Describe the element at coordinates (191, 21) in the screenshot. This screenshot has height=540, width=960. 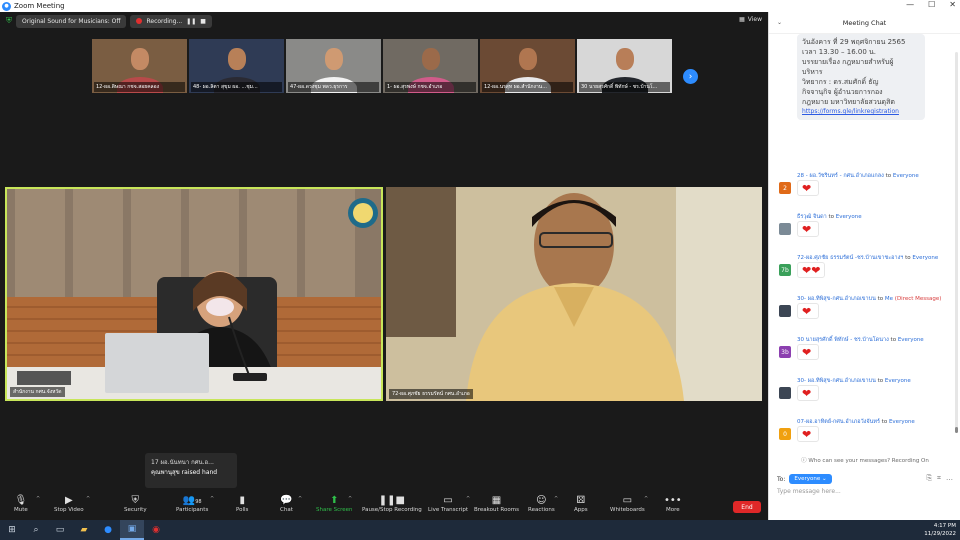
I see `pause-recording-icon: ❚❚` at that location.